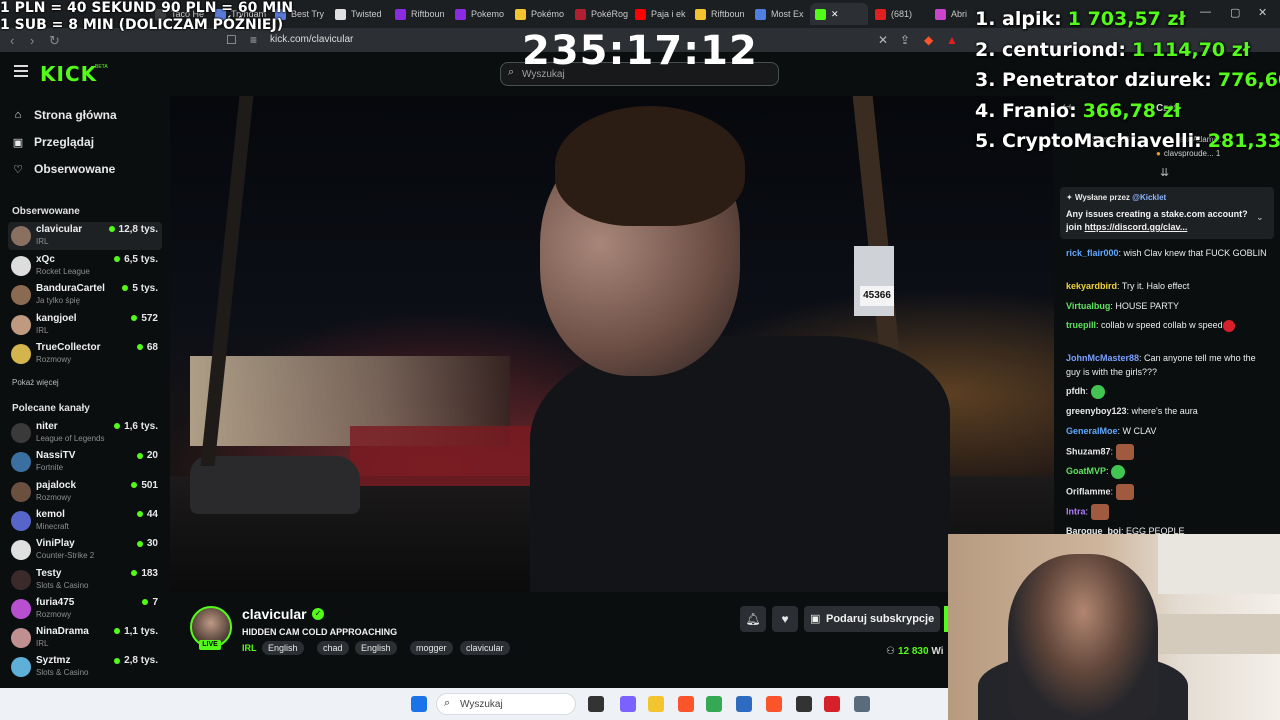 This screenshot has height=720, width=1280. What do you see at coordinates (1081, 325) in the screenshot?
I see `chat-username: truepill` at bounding box center [1081, 325].